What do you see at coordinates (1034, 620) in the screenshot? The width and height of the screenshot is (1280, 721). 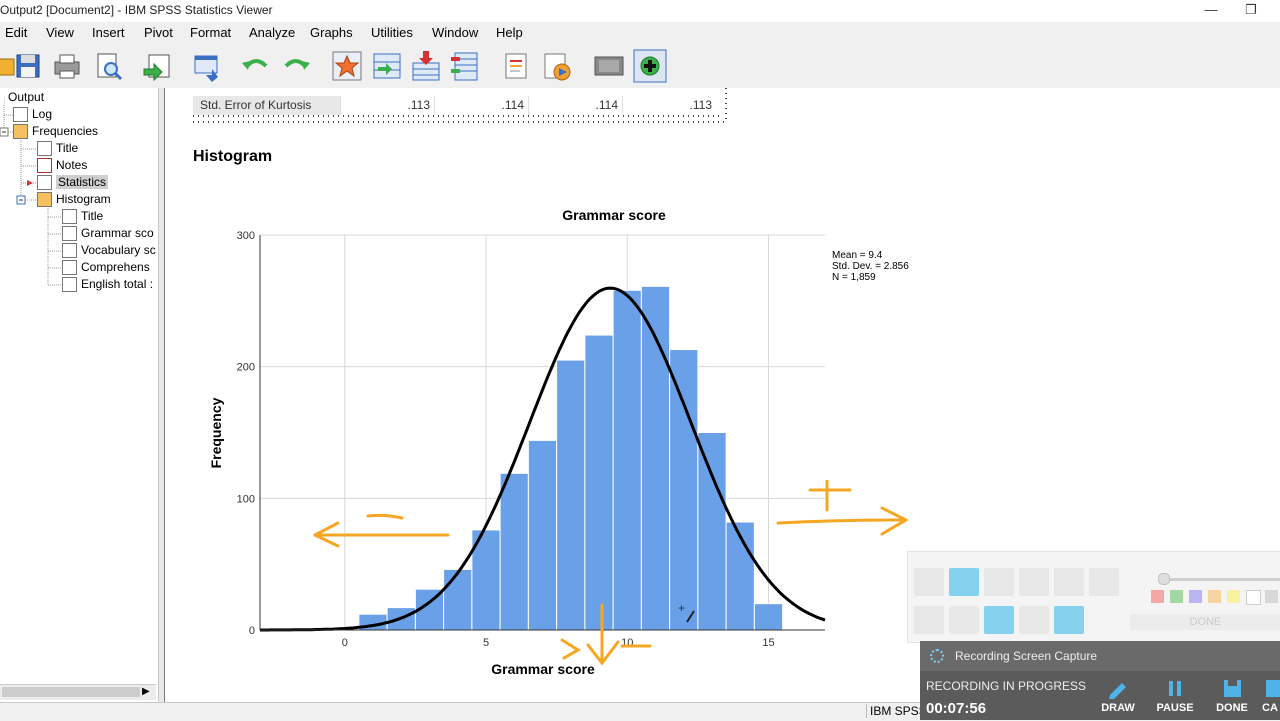 I see `redo-drawing-icon` at bounding box center [1034, 620].